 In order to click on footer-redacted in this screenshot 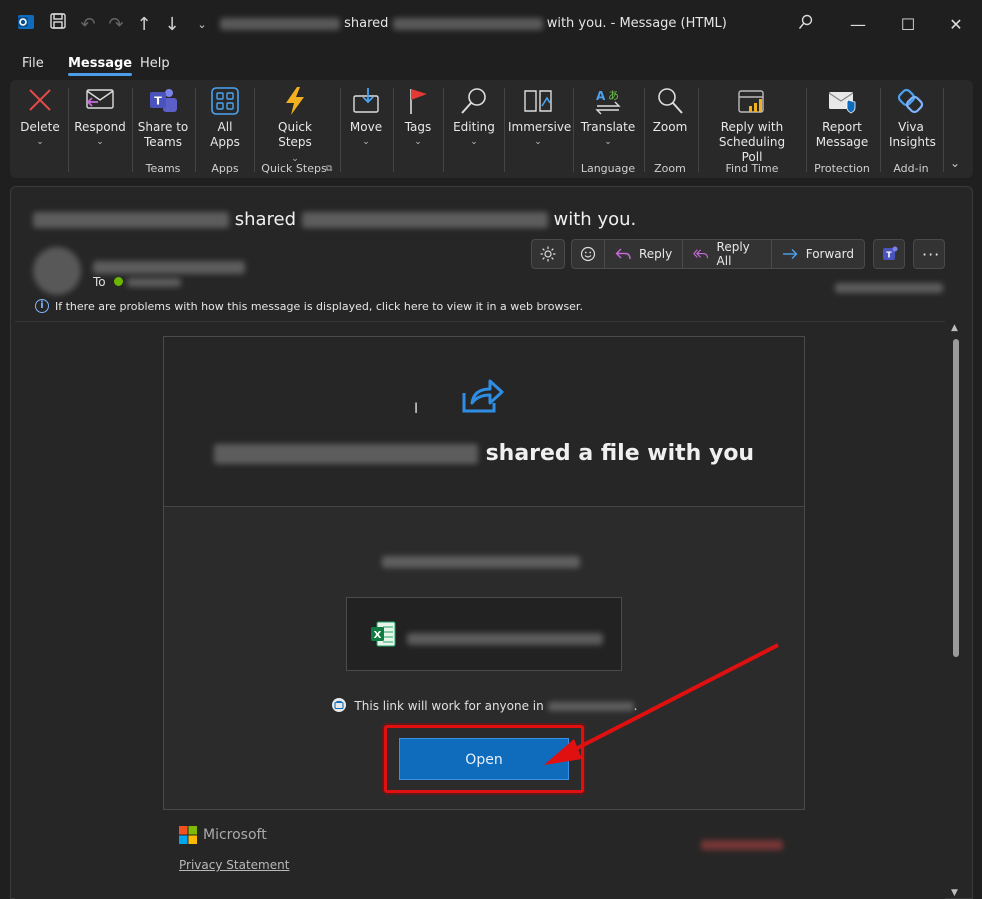, I will do `click(742, 843)`.